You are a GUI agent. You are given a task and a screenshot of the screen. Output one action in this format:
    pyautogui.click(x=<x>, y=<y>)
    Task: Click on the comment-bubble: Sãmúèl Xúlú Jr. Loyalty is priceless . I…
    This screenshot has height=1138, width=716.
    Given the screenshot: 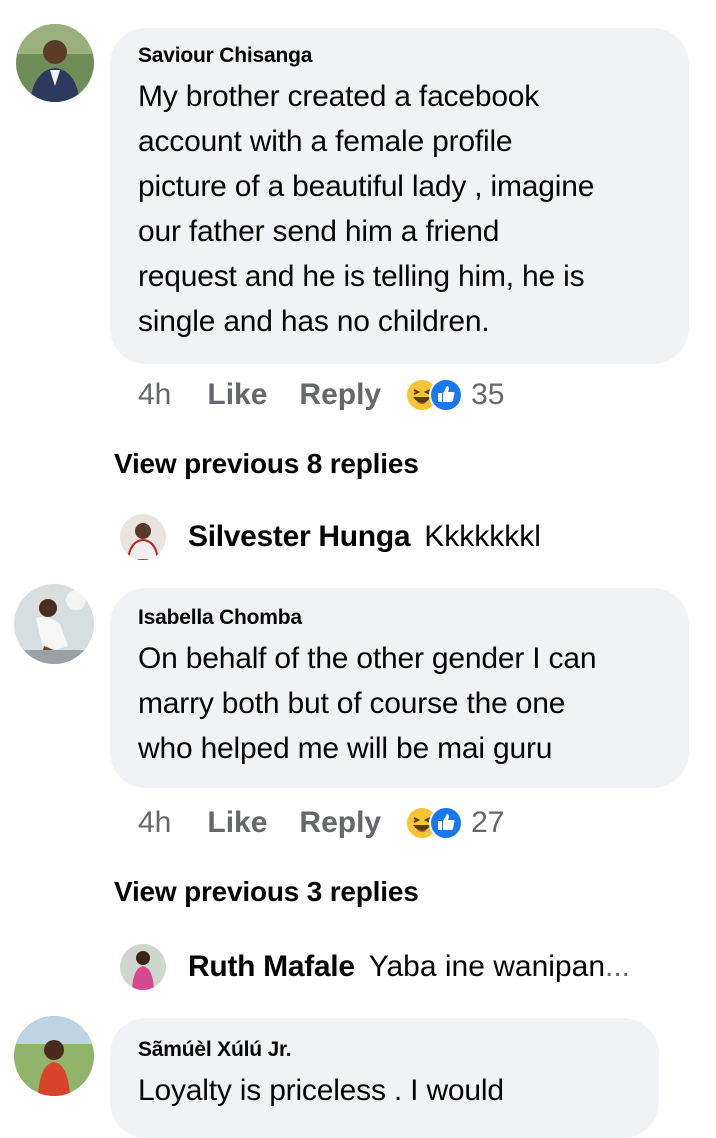 What is the action you would take?
    pyautogui.click(x=384, y=1078)
    